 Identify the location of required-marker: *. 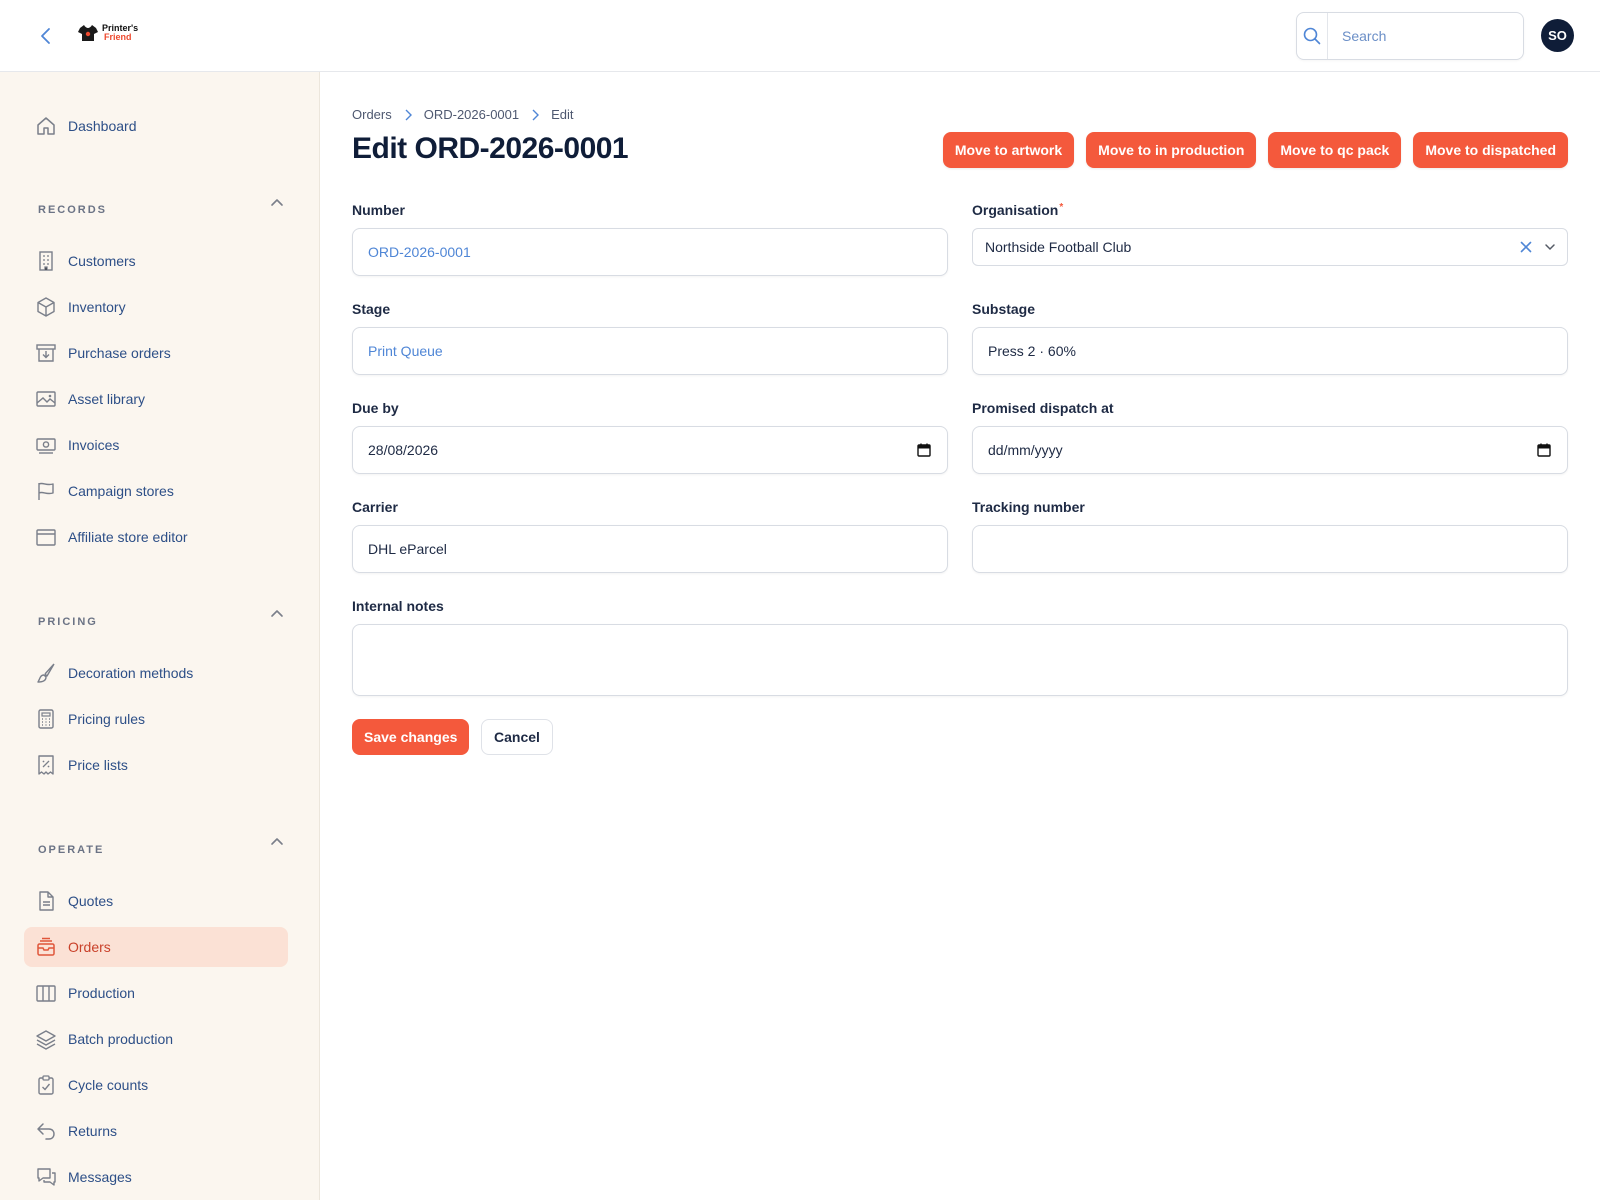
(1061, 207).